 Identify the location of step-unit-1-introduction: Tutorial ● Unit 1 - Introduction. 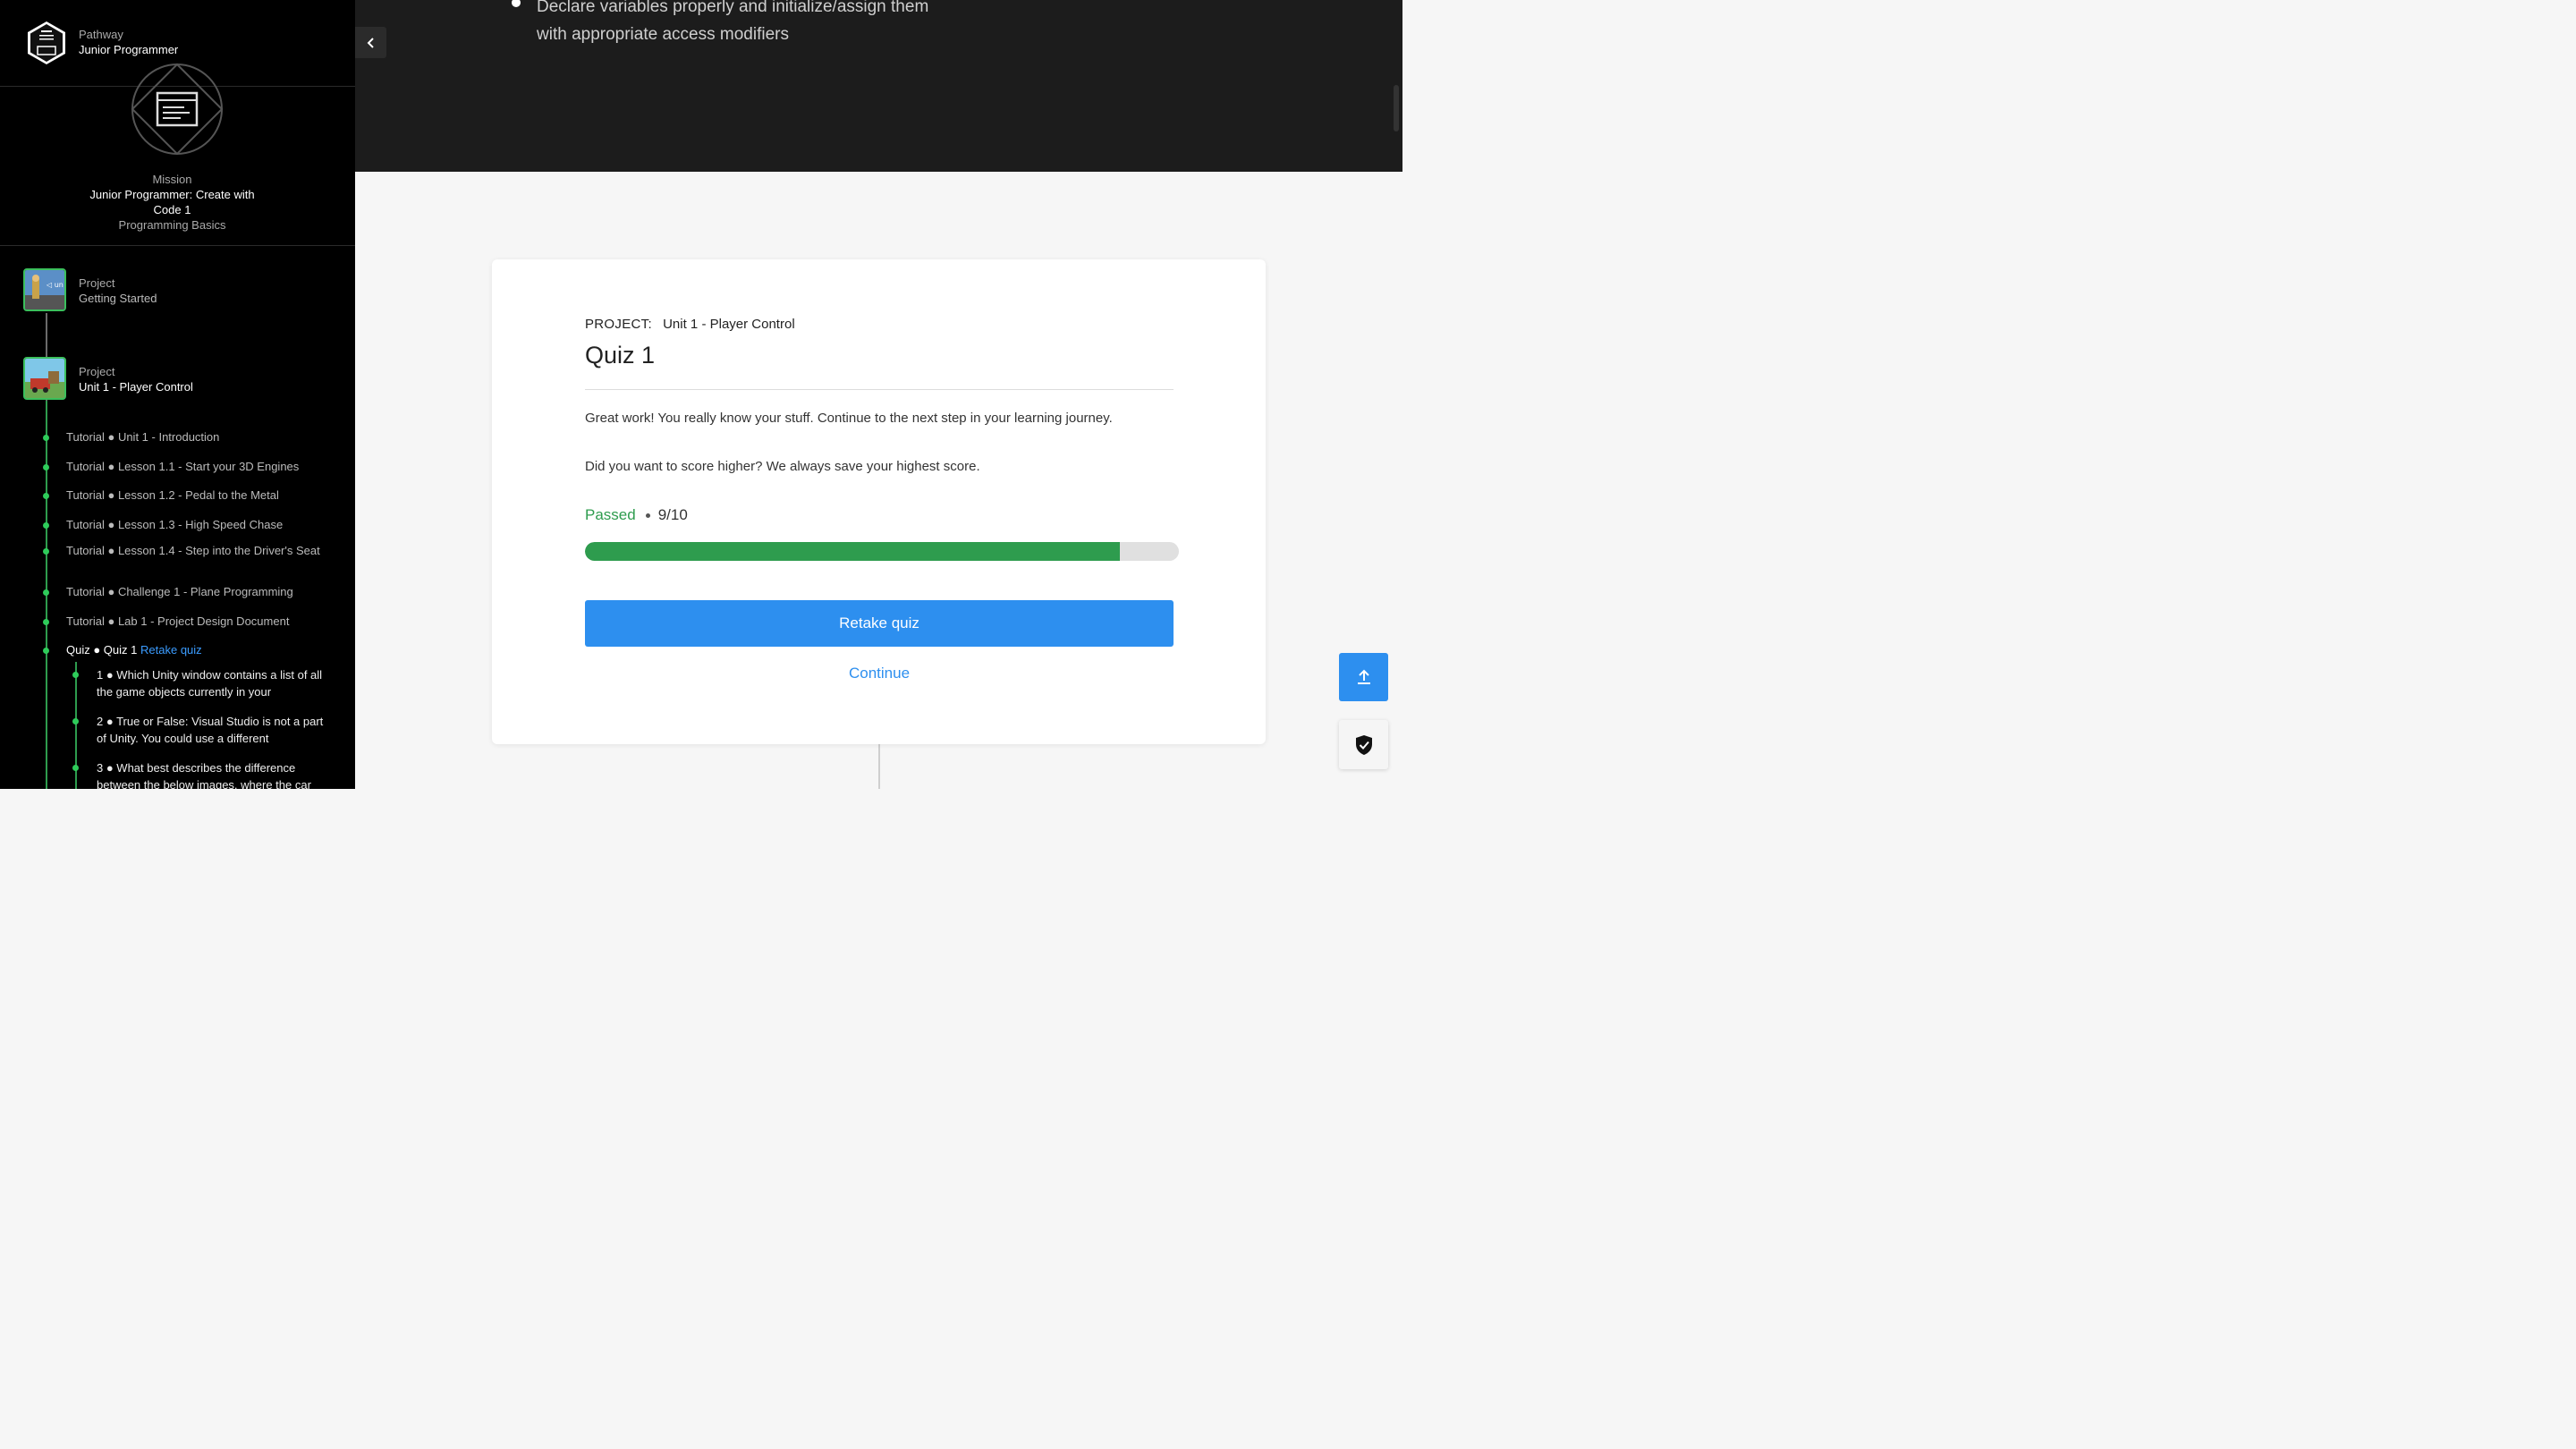
(200, 437).